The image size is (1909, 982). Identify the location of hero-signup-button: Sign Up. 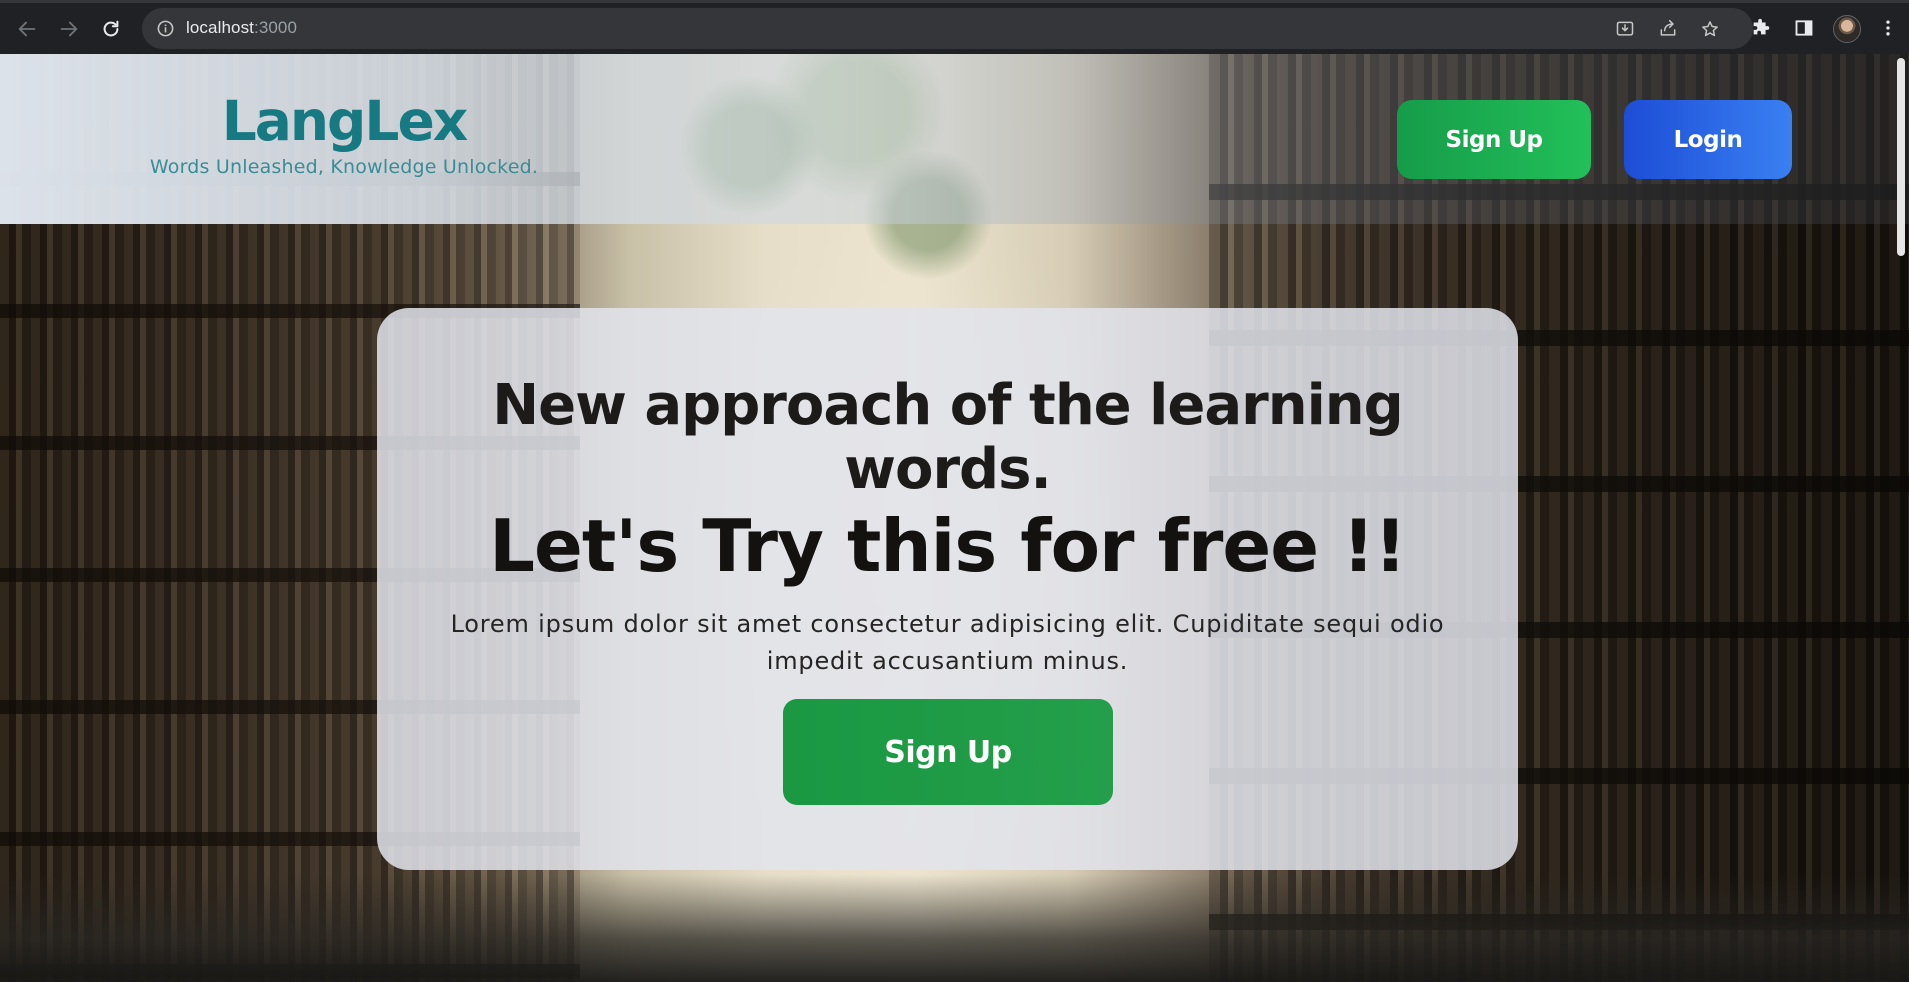
(948, 752).